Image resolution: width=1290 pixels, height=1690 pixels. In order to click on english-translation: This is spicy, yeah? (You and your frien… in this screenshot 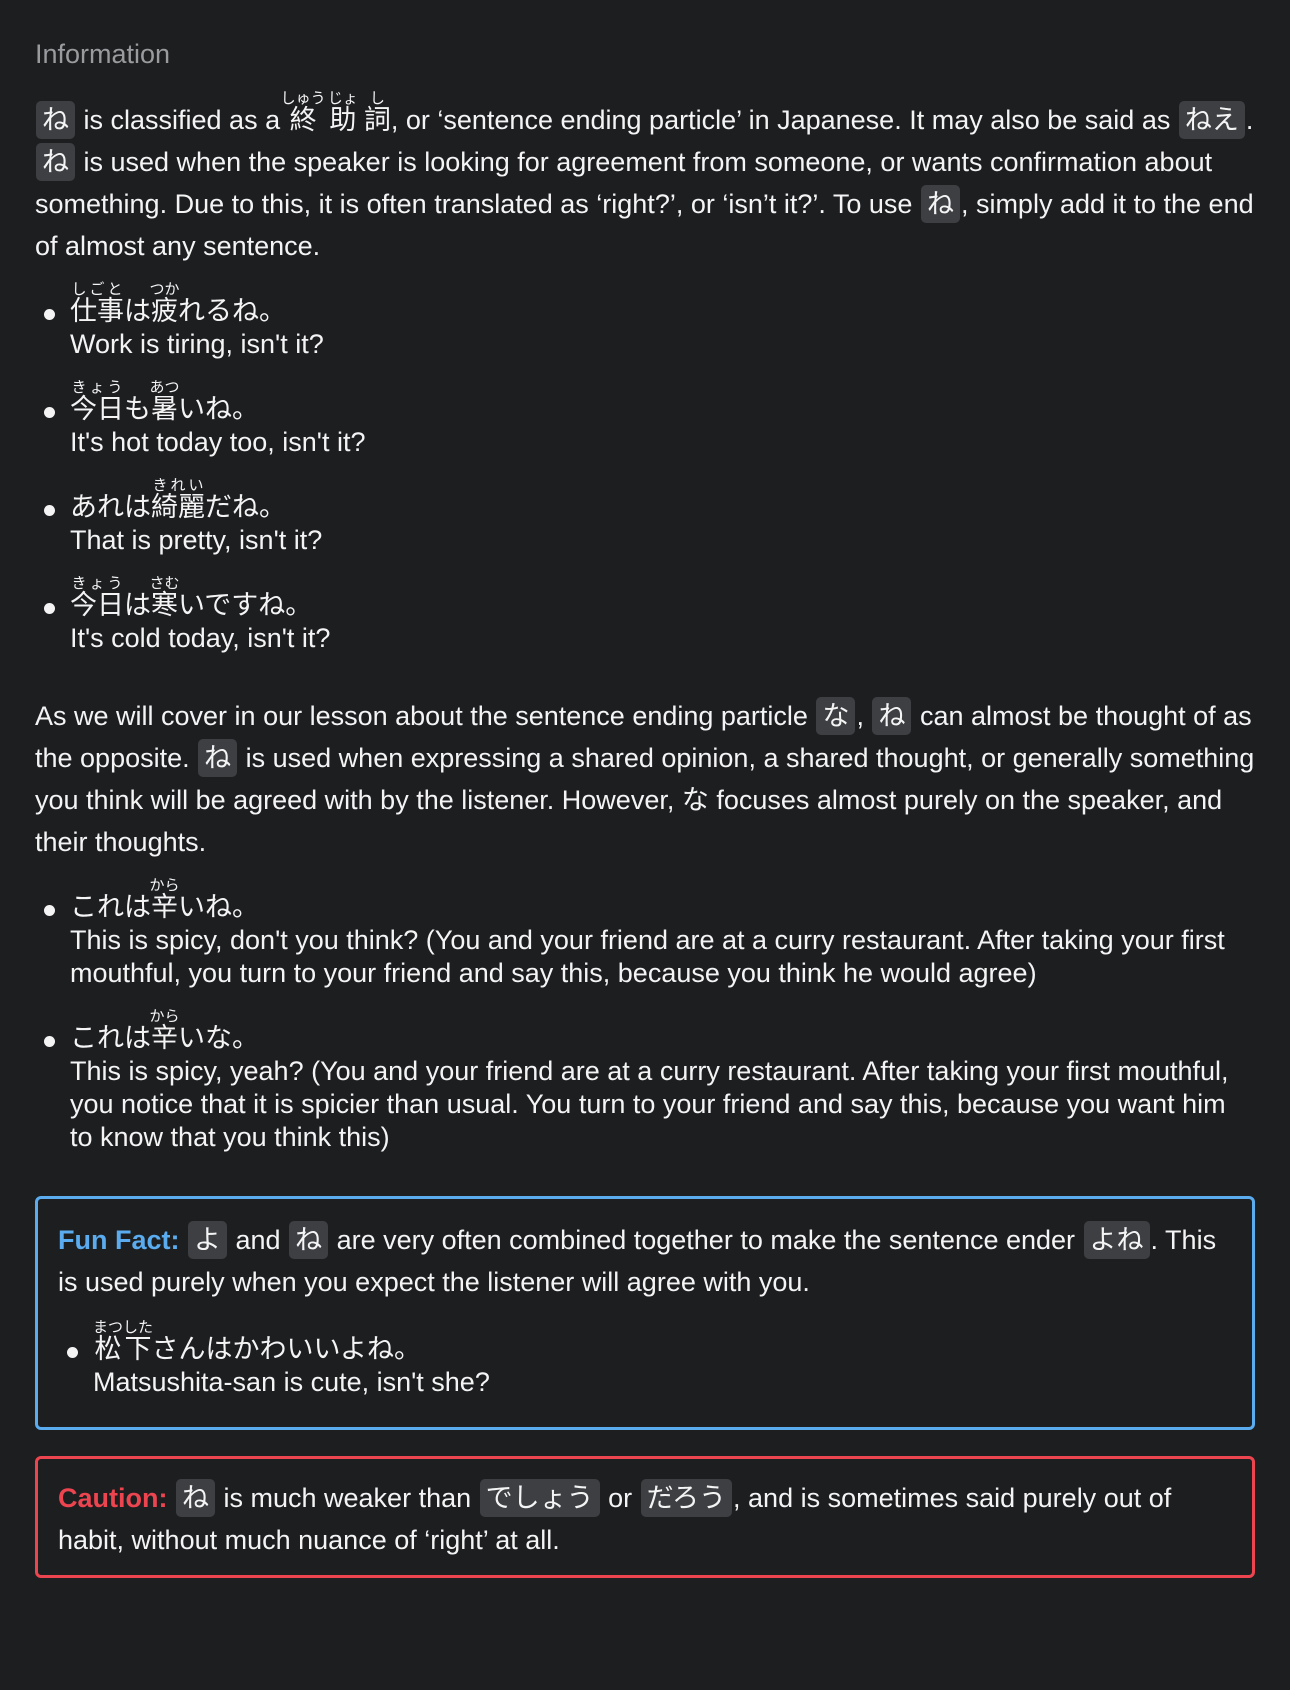, I will do `click(649, 1104)`.